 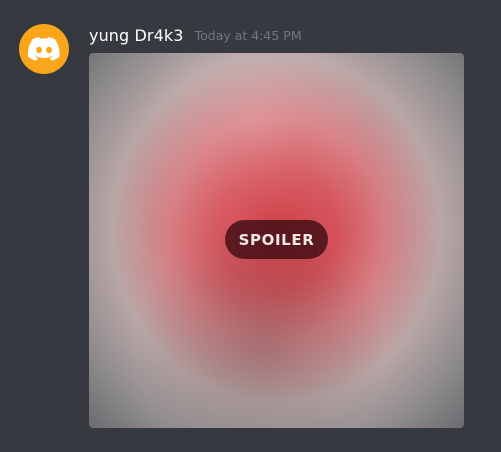 I want to click on discord-logo-icon, so click(x=44, y=49).